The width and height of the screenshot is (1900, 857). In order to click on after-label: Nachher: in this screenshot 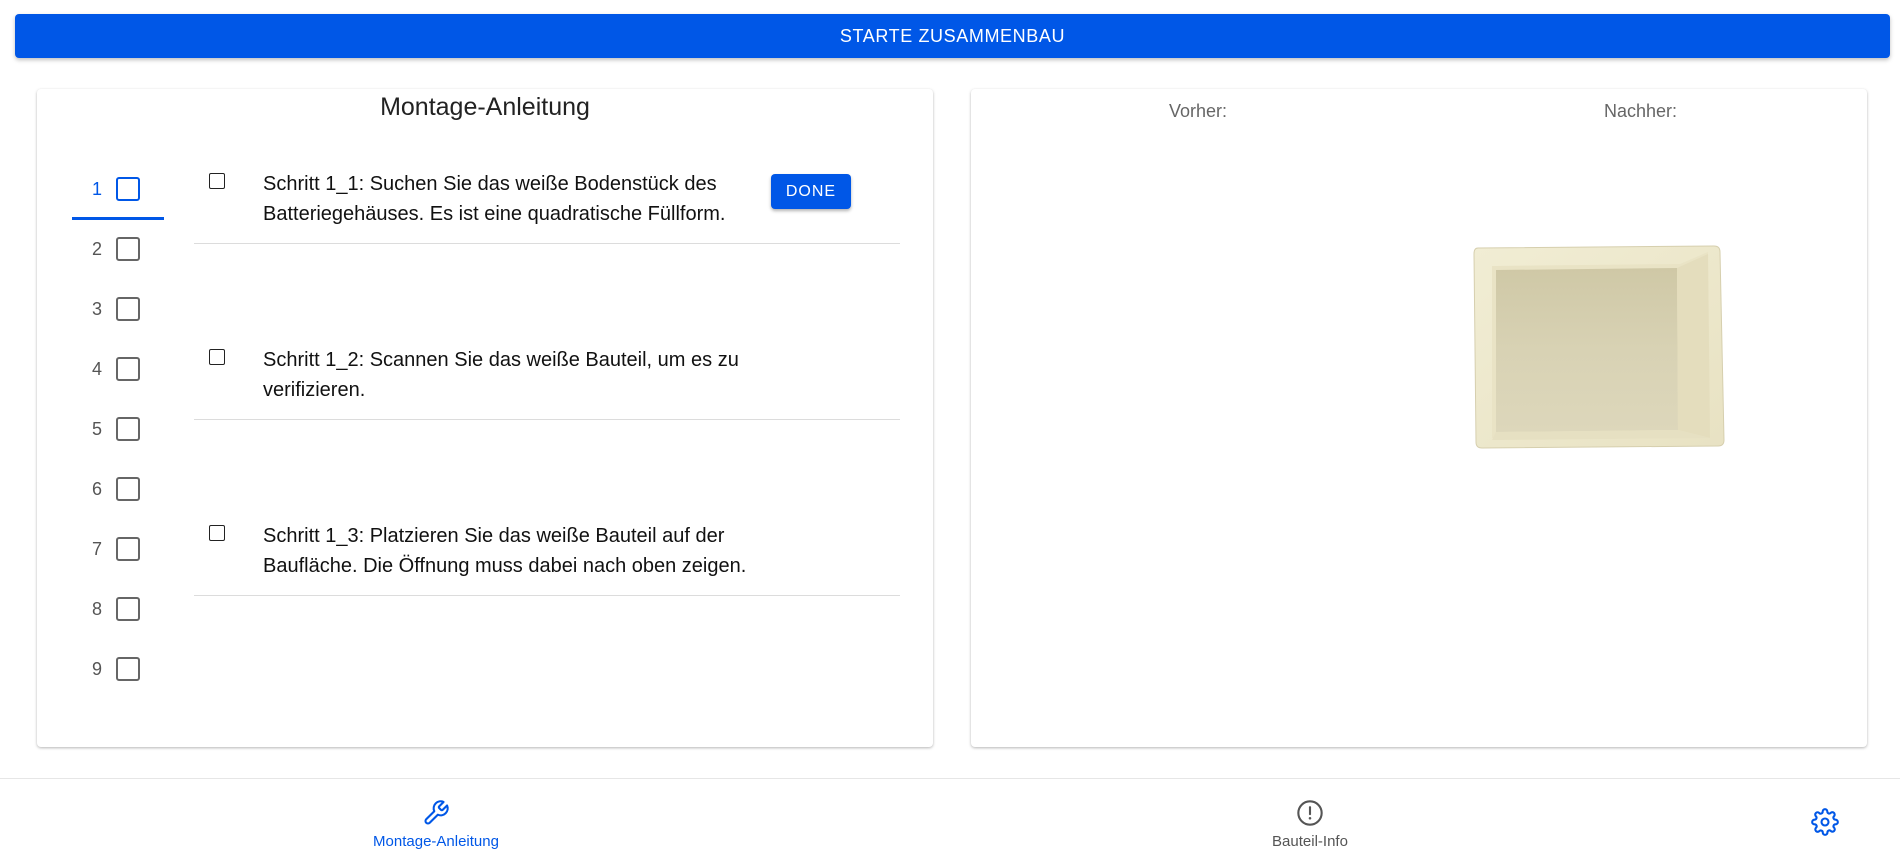, I will do `click(1641, 111)`.